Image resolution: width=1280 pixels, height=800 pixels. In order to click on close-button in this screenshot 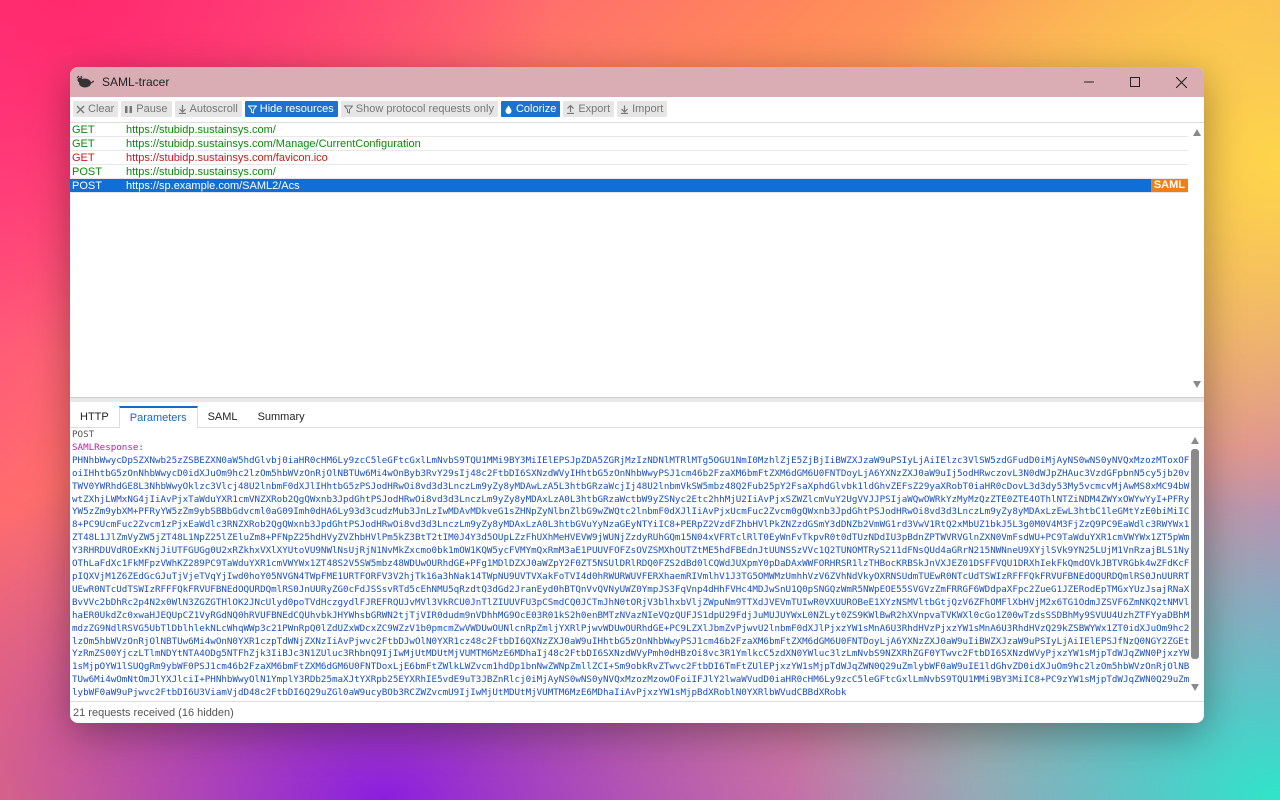, I will do `click(1181, 82)`.